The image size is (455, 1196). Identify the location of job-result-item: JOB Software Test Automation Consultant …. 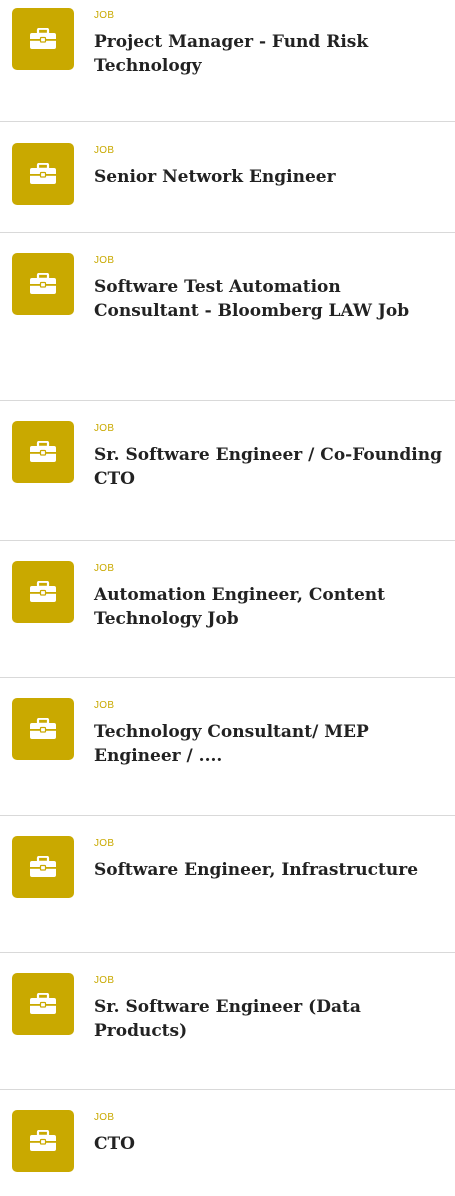
(227, 317).